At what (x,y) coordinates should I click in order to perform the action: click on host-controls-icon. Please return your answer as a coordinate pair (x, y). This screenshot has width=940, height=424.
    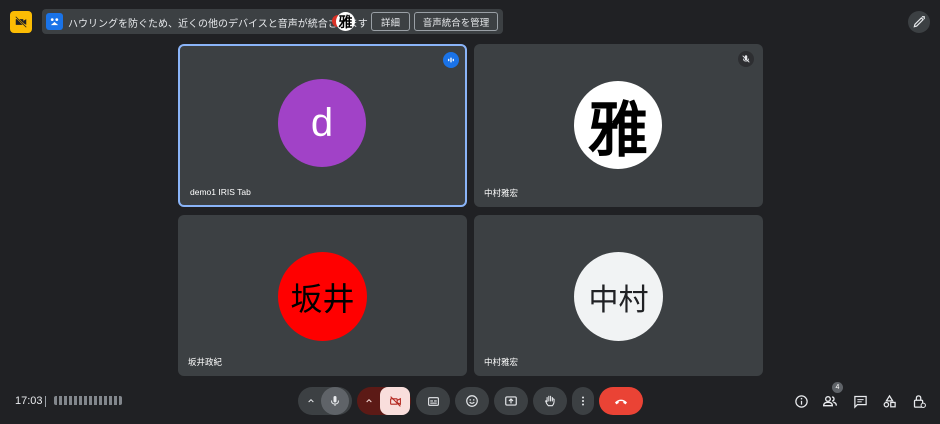
    Looking at the image, I should click on (919, 401).